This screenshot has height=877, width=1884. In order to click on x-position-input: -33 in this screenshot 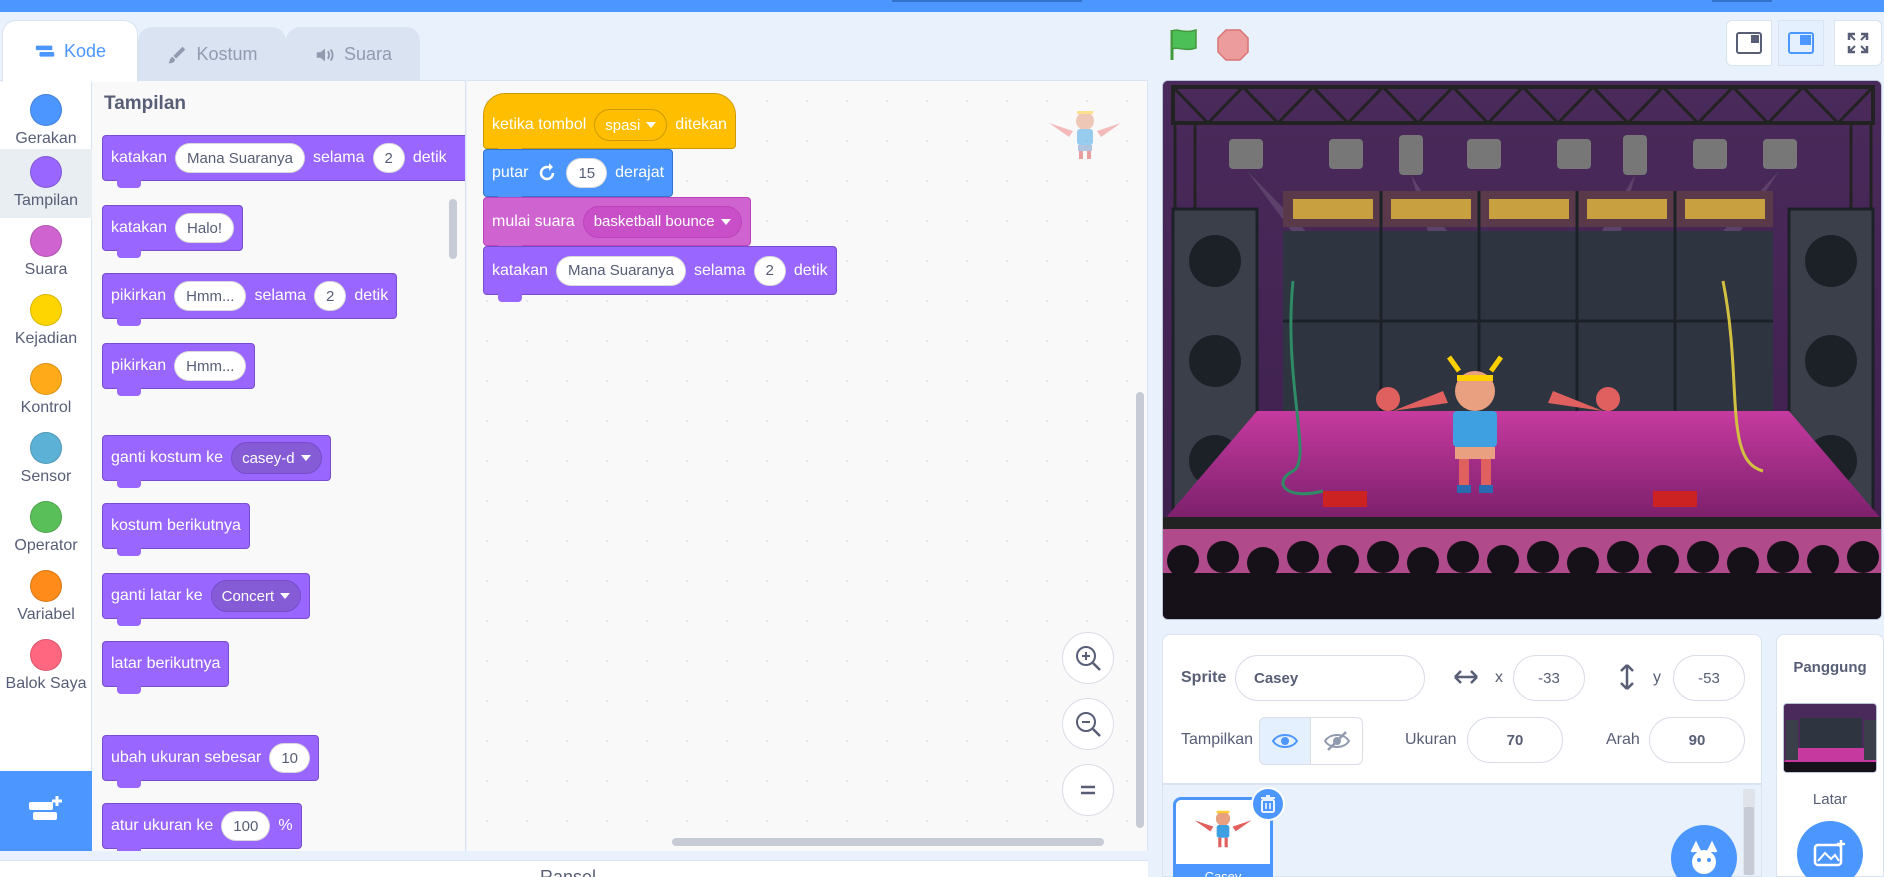, I will do `click(1549, 678)`.